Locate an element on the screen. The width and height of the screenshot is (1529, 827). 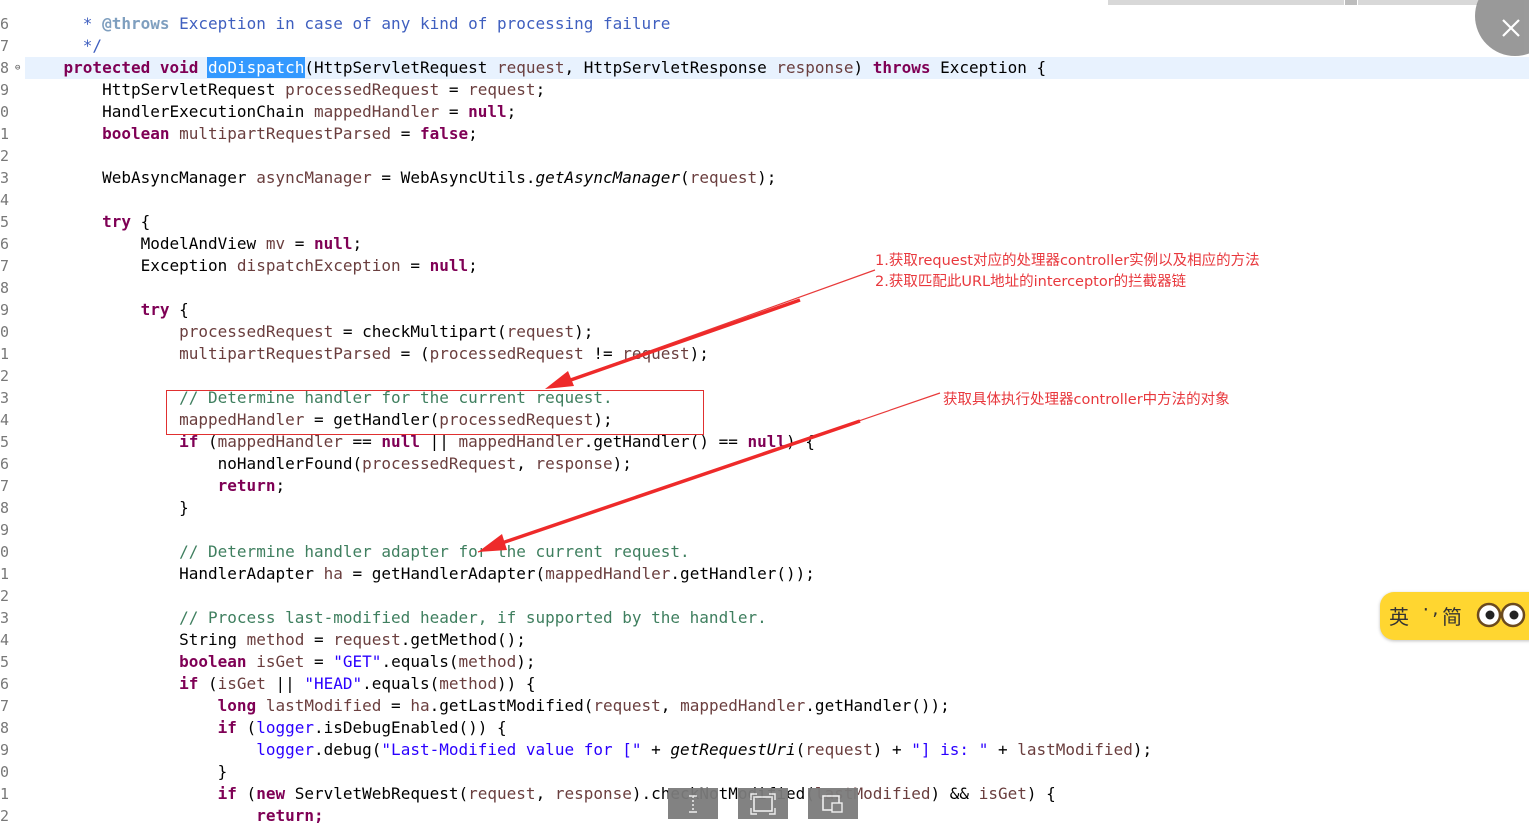
close-icon is located at coordinates (1511, 28).